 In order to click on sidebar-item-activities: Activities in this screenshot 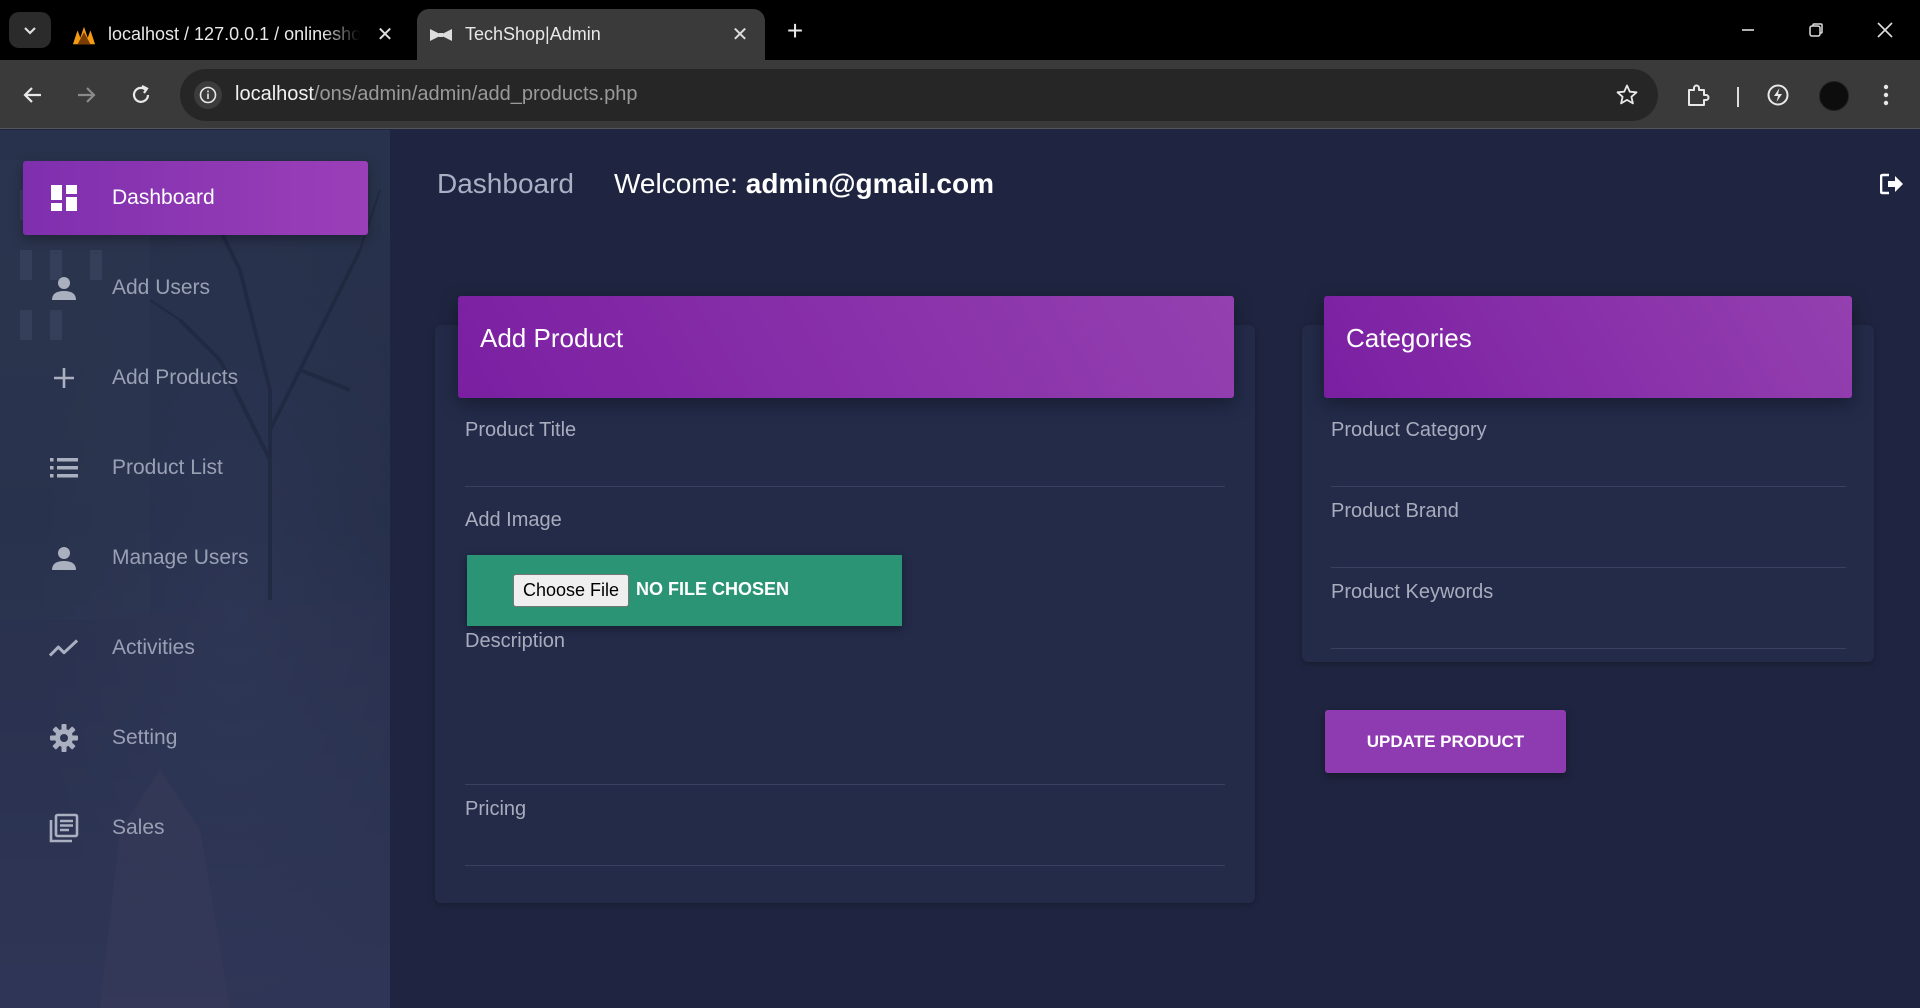, I will do `click(195, 648)`.